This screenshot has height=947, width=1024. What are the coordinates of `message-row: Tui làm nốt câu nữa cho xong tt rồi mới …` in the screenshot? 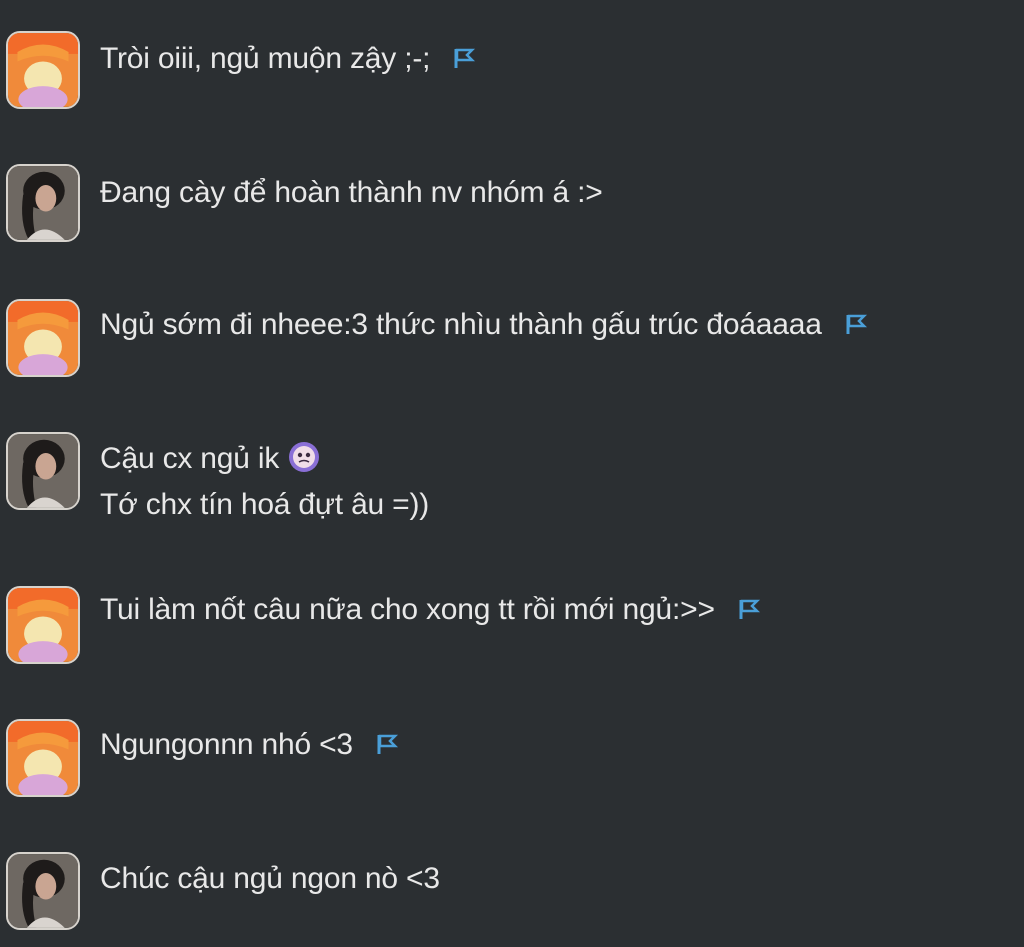 It's located at (512, 630).